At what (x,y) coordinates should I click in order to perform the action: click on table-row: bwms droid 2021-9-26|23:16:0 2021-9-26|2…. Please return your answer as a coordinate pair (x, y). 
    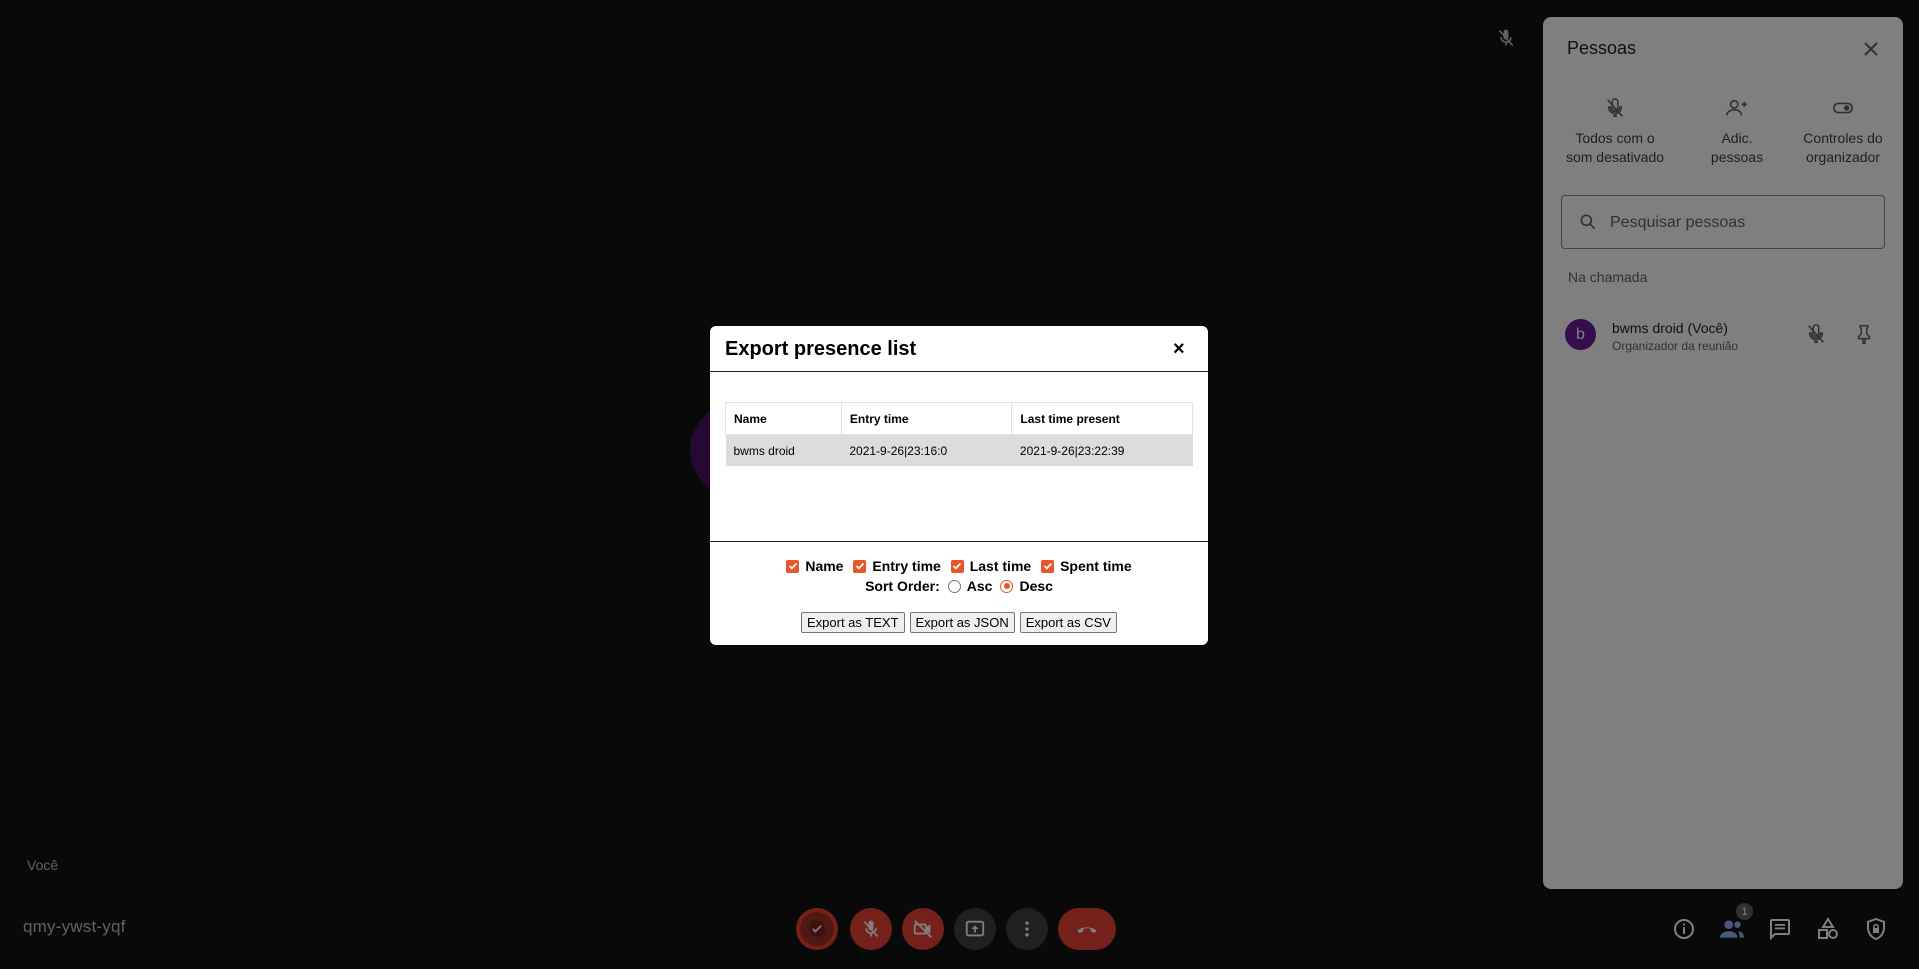
    Looking at the image, I should click on (959, 450).